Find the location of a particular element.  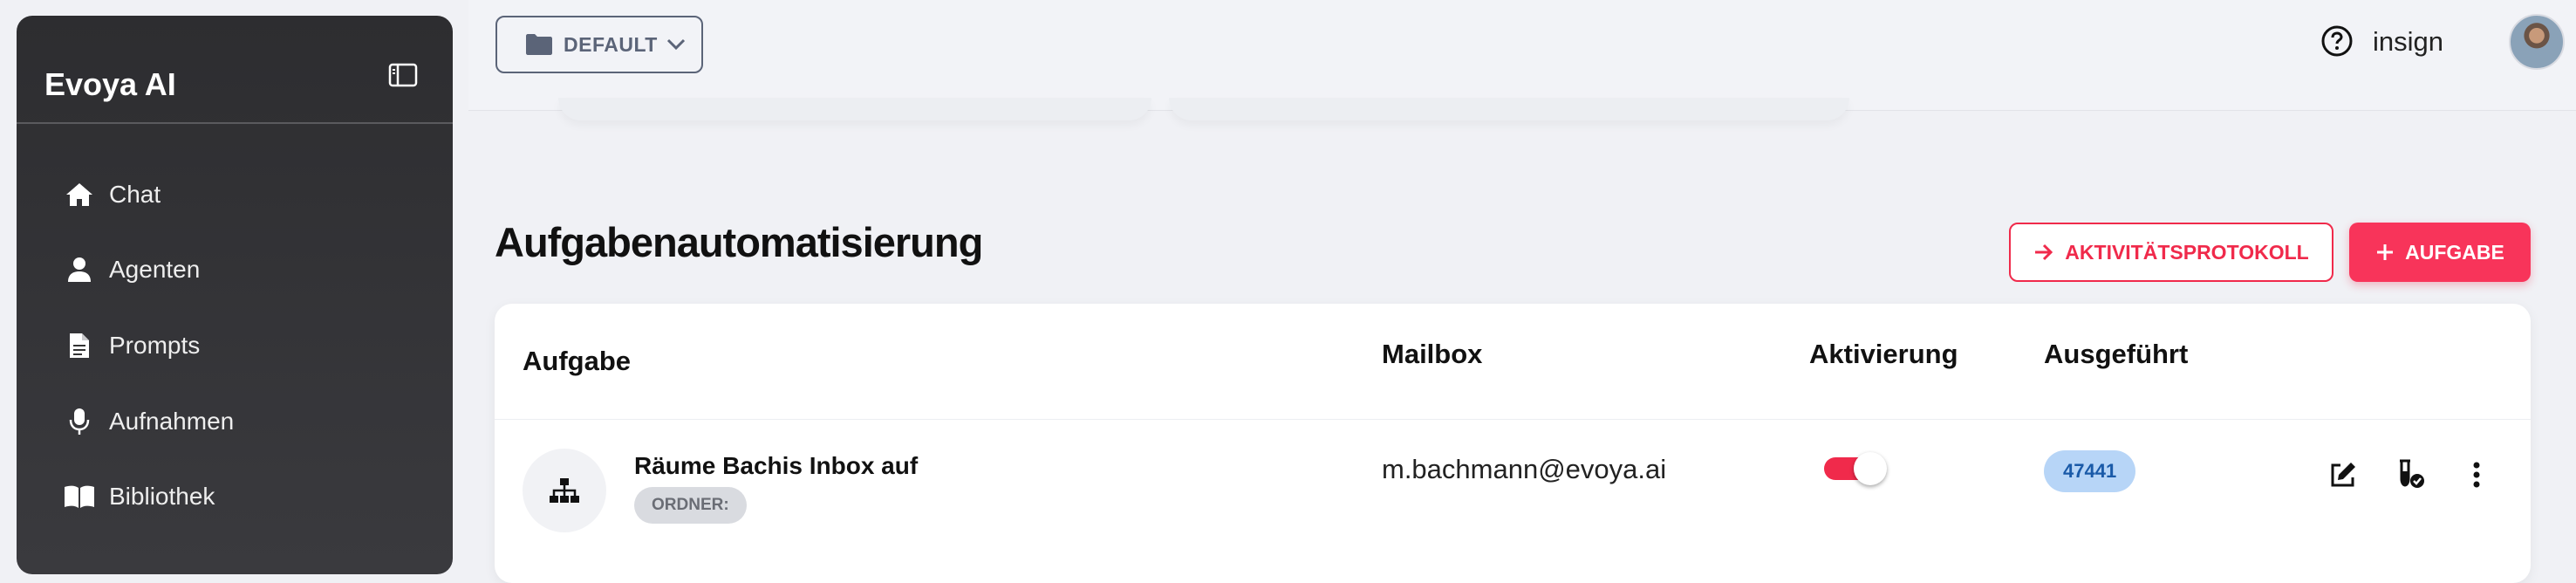

mailbox-address: m.bachmann@evoya.ai is located at coordinates (1524, 469).